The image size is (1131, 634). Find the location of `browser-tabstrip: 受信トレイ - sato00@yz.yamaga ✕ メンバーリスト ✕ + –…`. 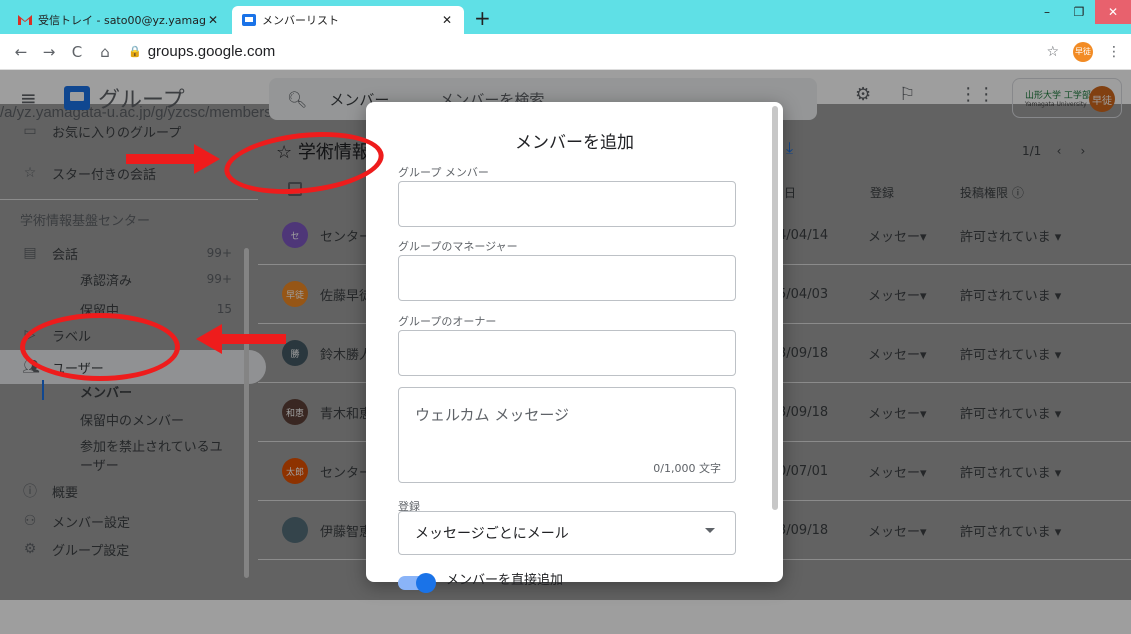

browser-tabstrip: 受信トレイ - sato00@yz.yamaga ✕ メンバーリスト ✕ + –… is located at coordinates (565, 17).